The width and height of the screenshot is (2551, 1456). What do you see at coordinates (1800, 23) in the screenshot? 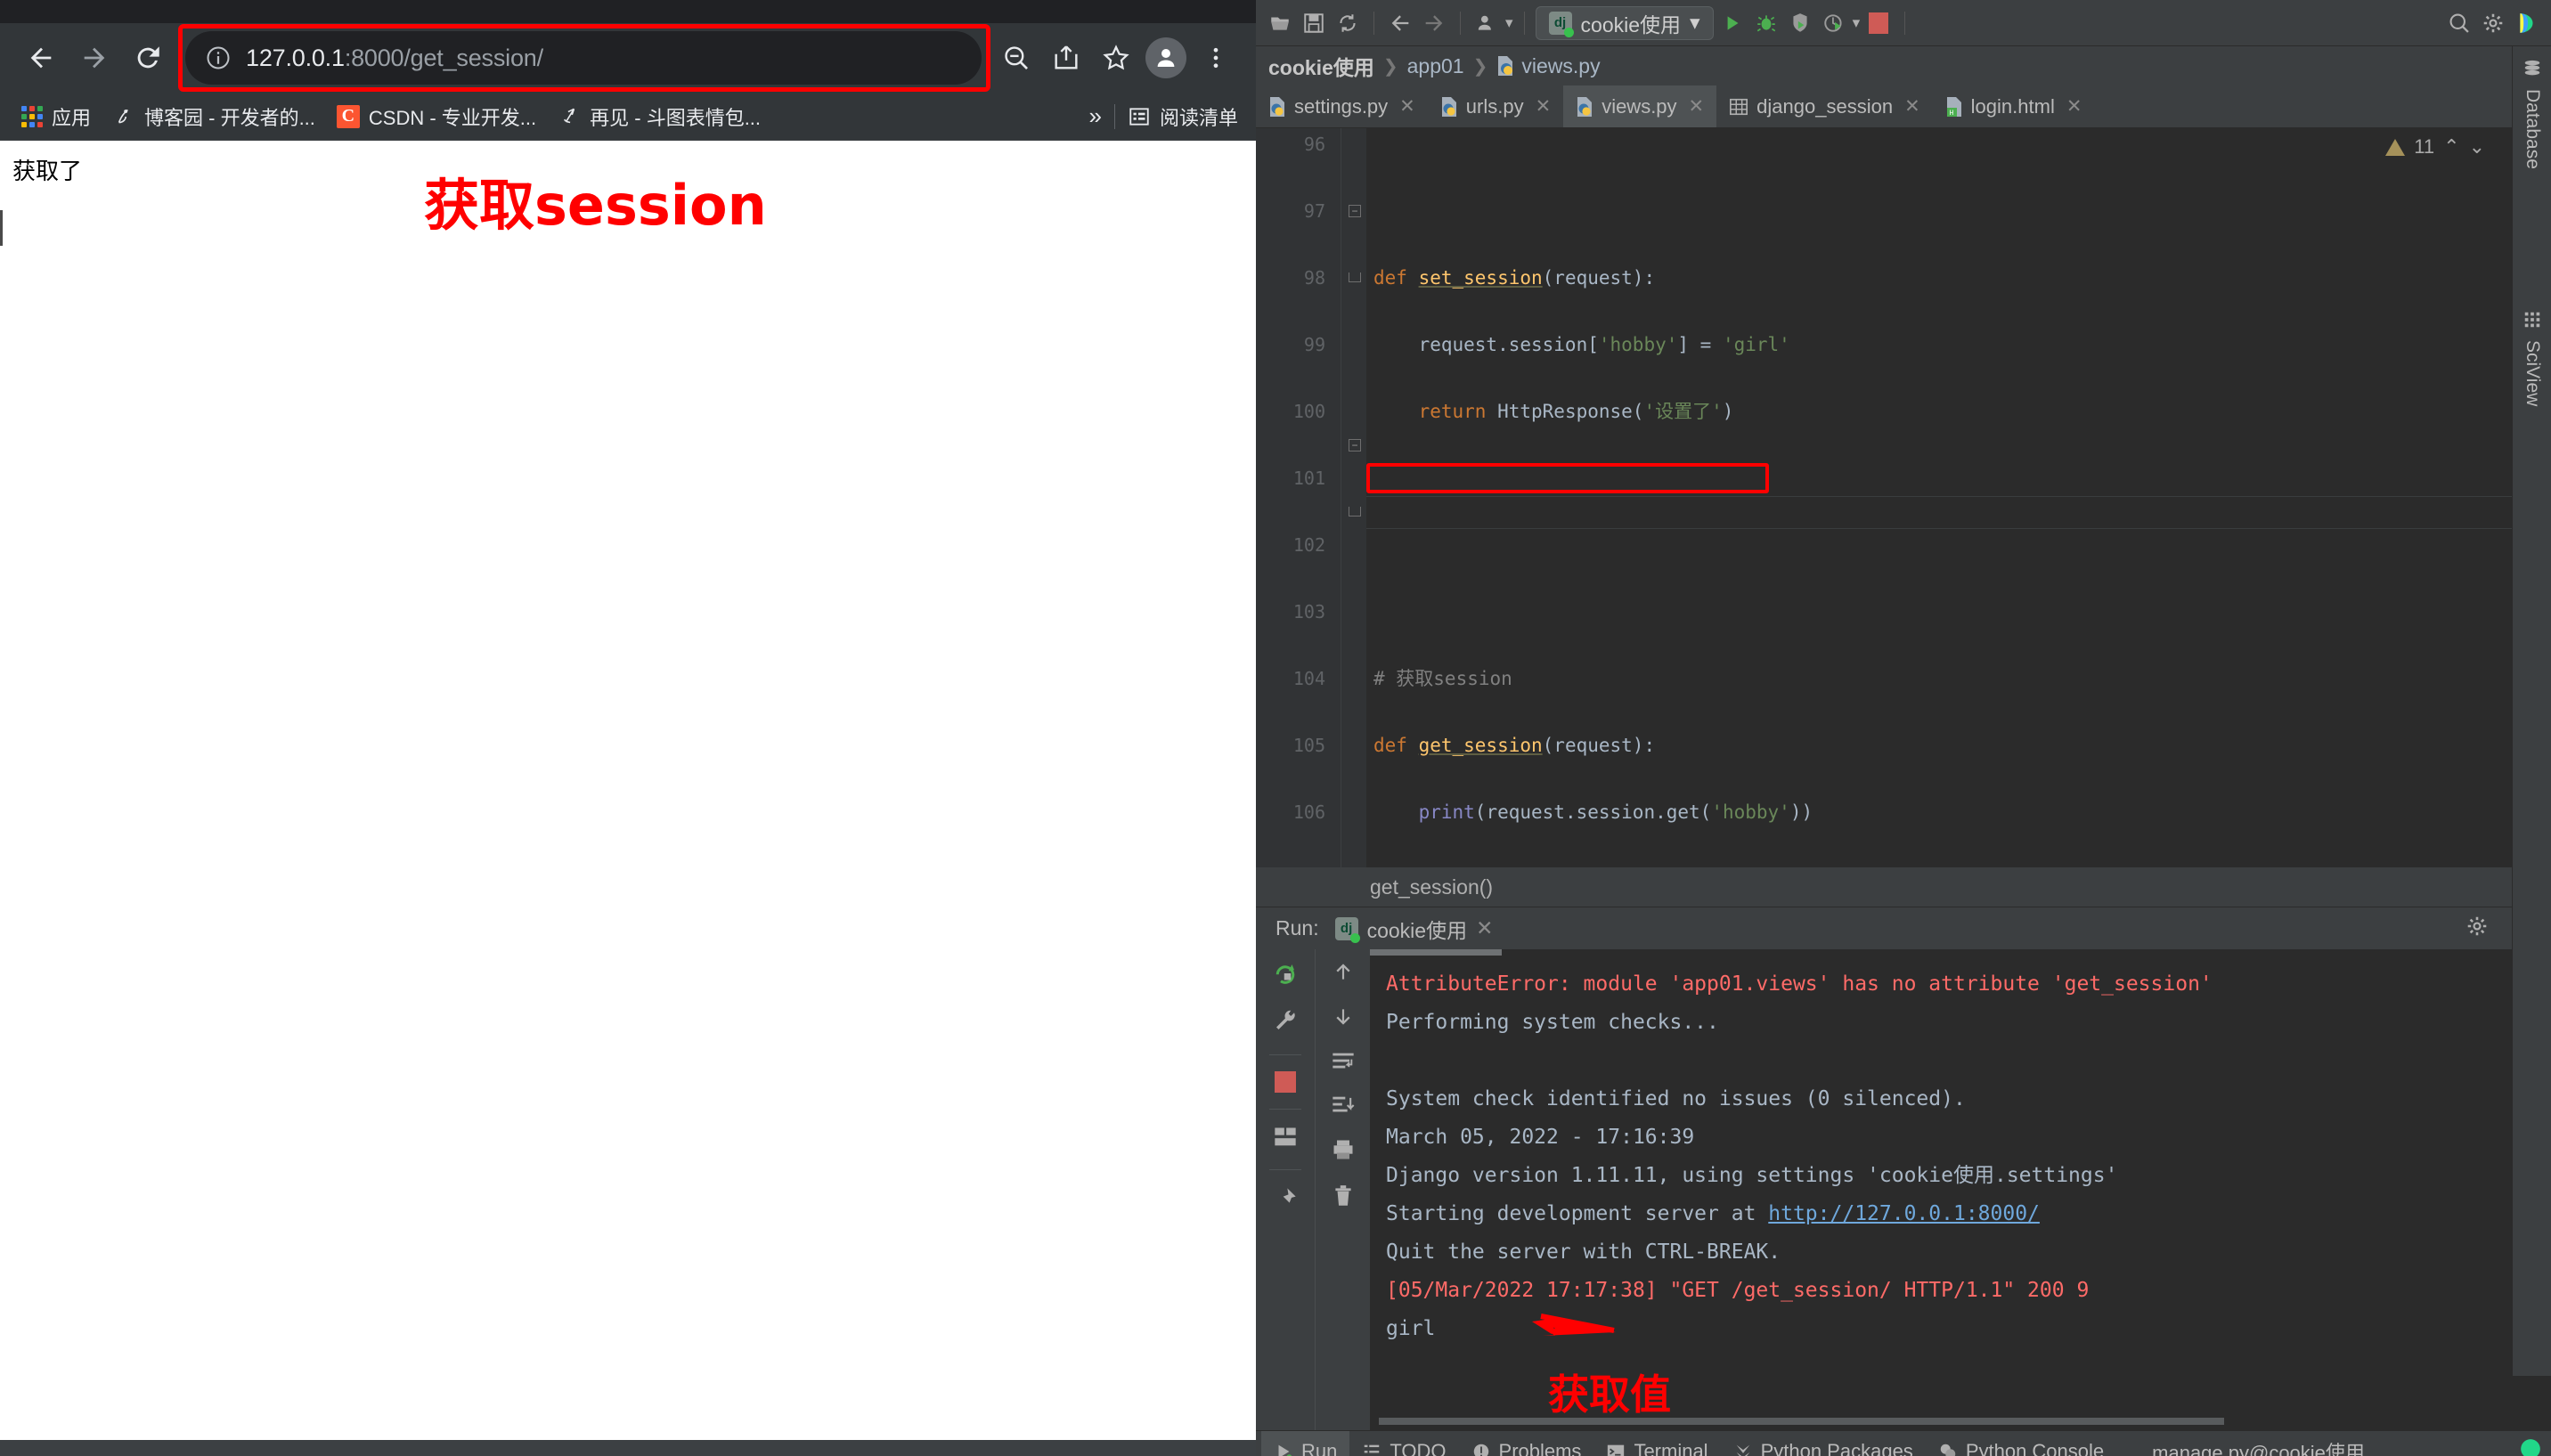
I see `run-with-coverage-button` at bounding box center [1800, 23].